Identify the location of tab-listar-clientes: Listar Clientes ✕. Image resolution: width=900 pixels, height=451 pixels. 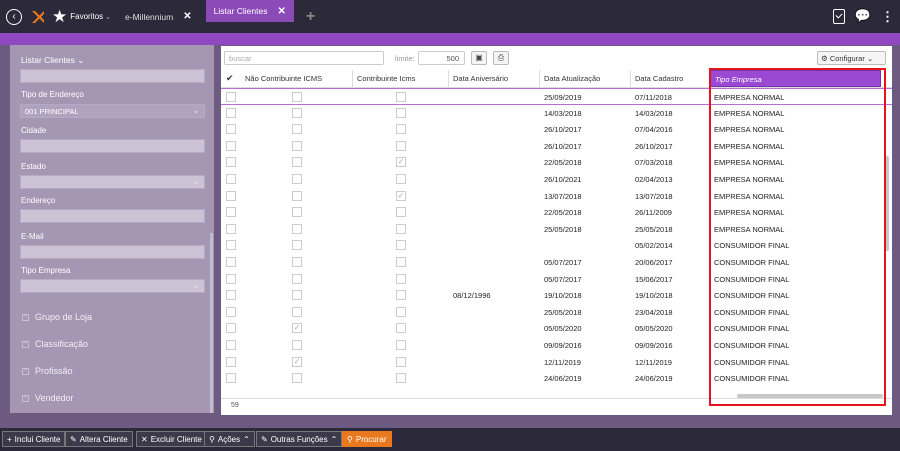
(249, 11).